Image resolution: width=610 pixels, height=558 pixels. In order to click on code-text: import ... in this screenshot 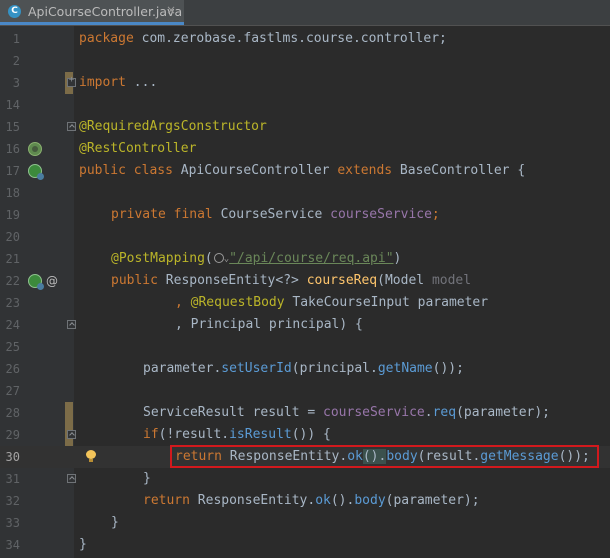, I will do `click(118, 83)`.